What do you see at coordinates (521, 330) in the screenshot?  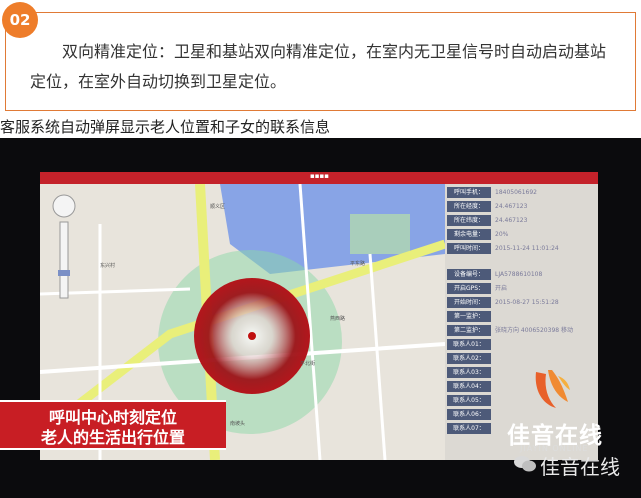 I see `info-row: 第二监护： 张晓方向 4006520398 移动` at bounding box center [521, 330].